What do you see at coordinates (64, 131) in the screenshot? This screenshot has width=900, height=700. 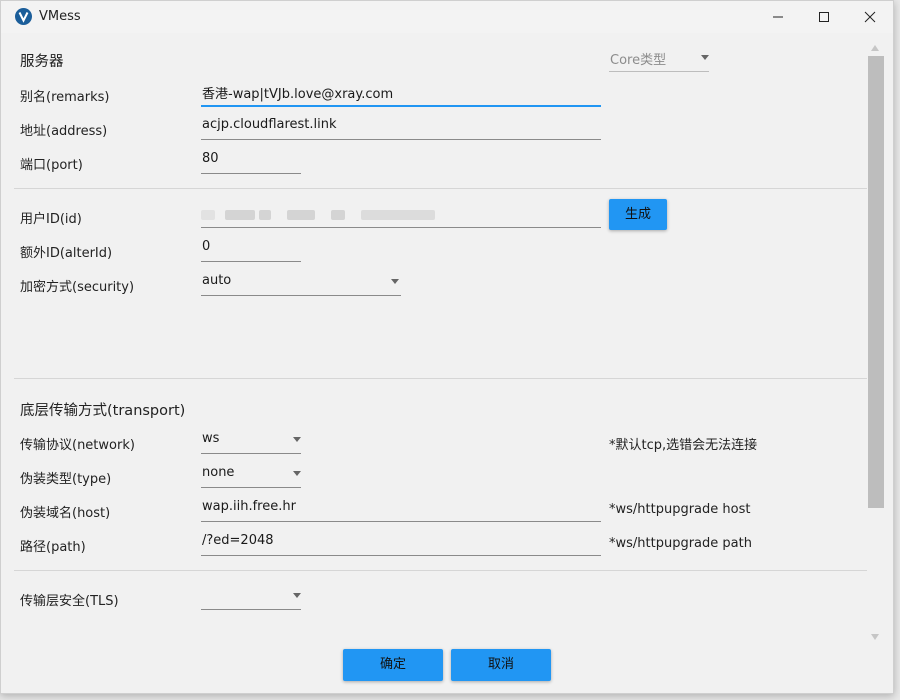 I see `address-label: 地址(address)` at bounding box center [64, 131].